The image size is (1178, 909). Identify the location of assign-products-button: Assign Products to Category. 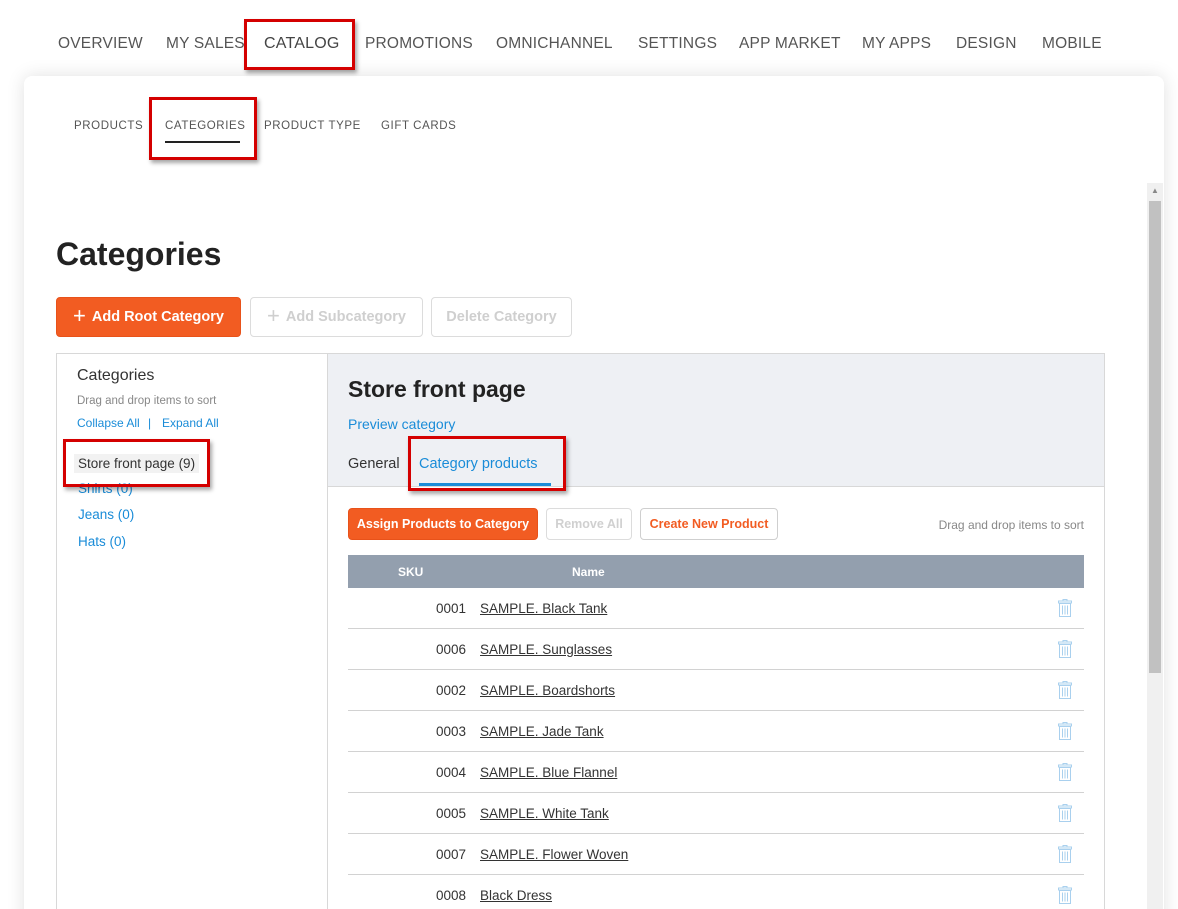
(443, 524).